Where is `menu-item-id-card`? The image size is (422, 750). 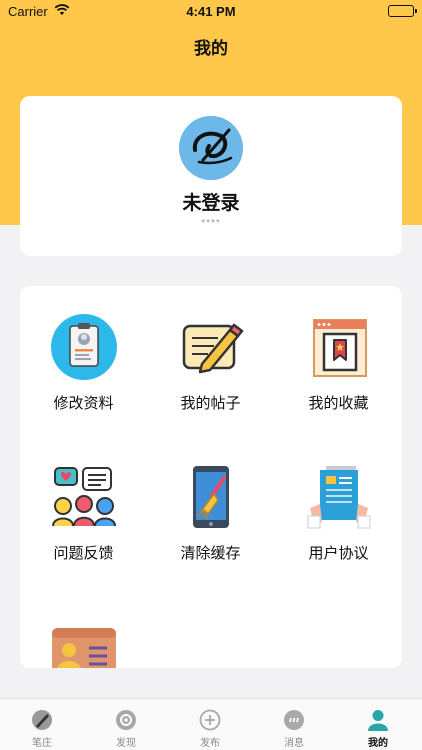 menu-item-id-card is located at coordinates (83, 647).